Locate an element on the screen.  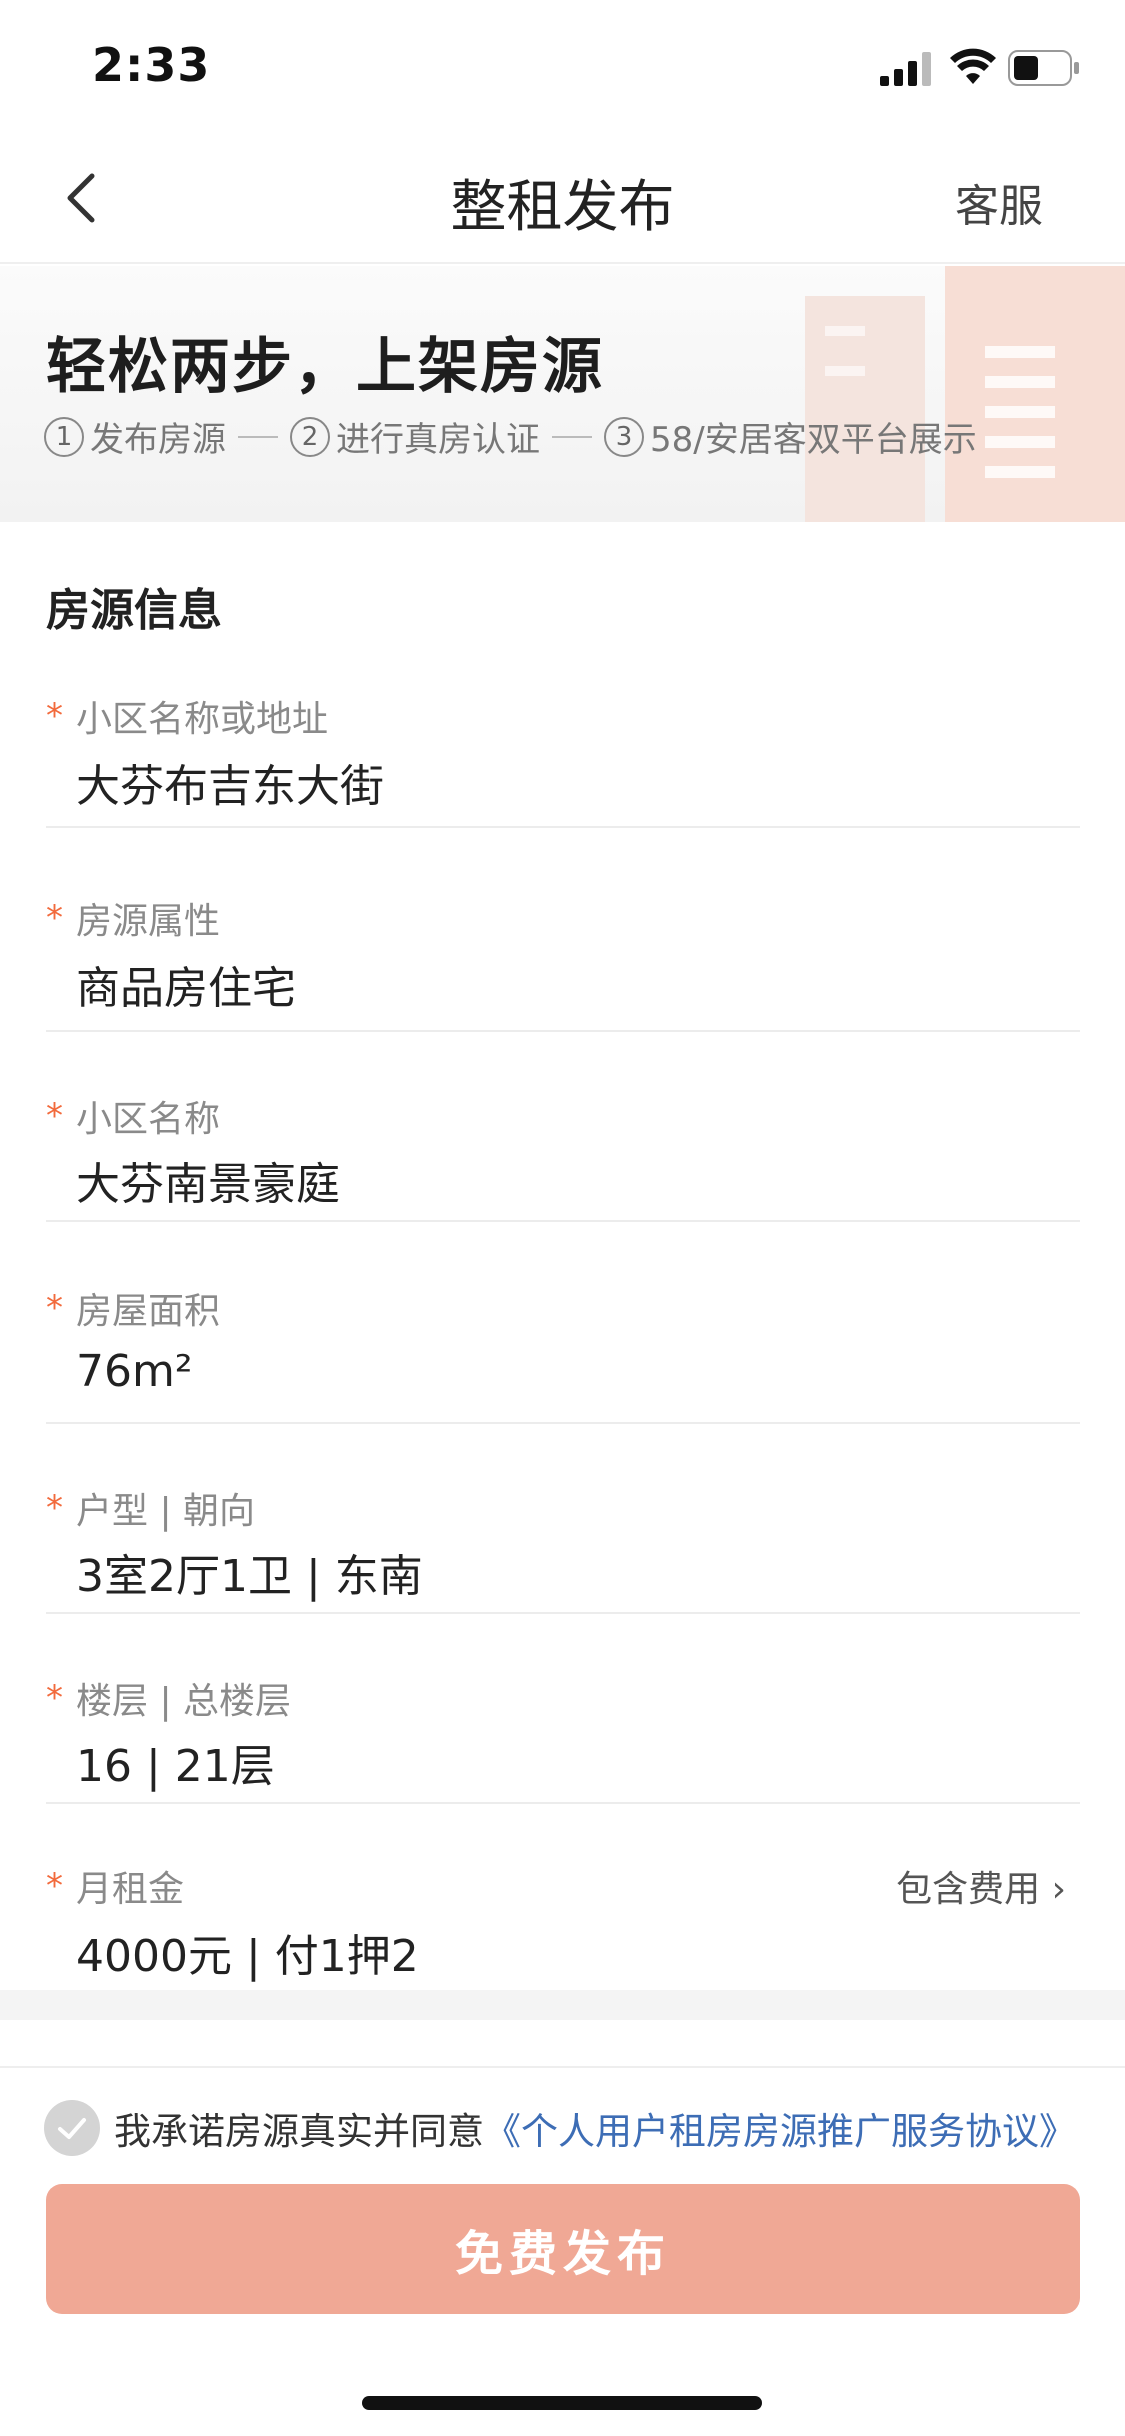
field-value: 3室2厅1卫 | 东南 is located at coordinates (249, 1576).